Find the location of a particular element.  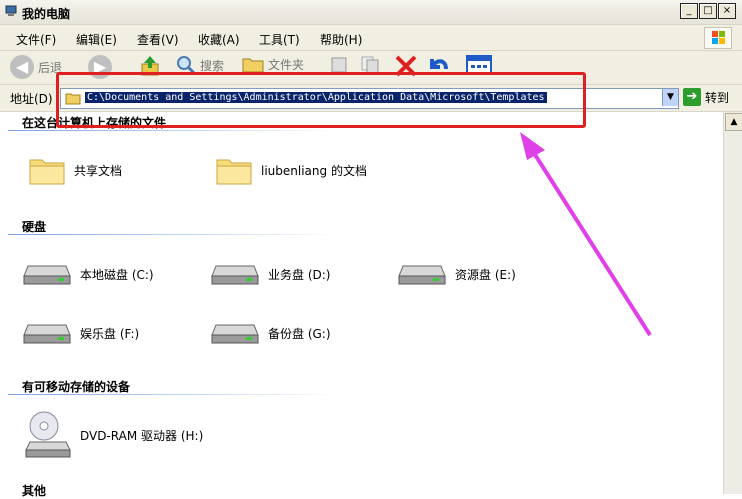

section-other-title: 其他 is located at coordinates (34, 491).